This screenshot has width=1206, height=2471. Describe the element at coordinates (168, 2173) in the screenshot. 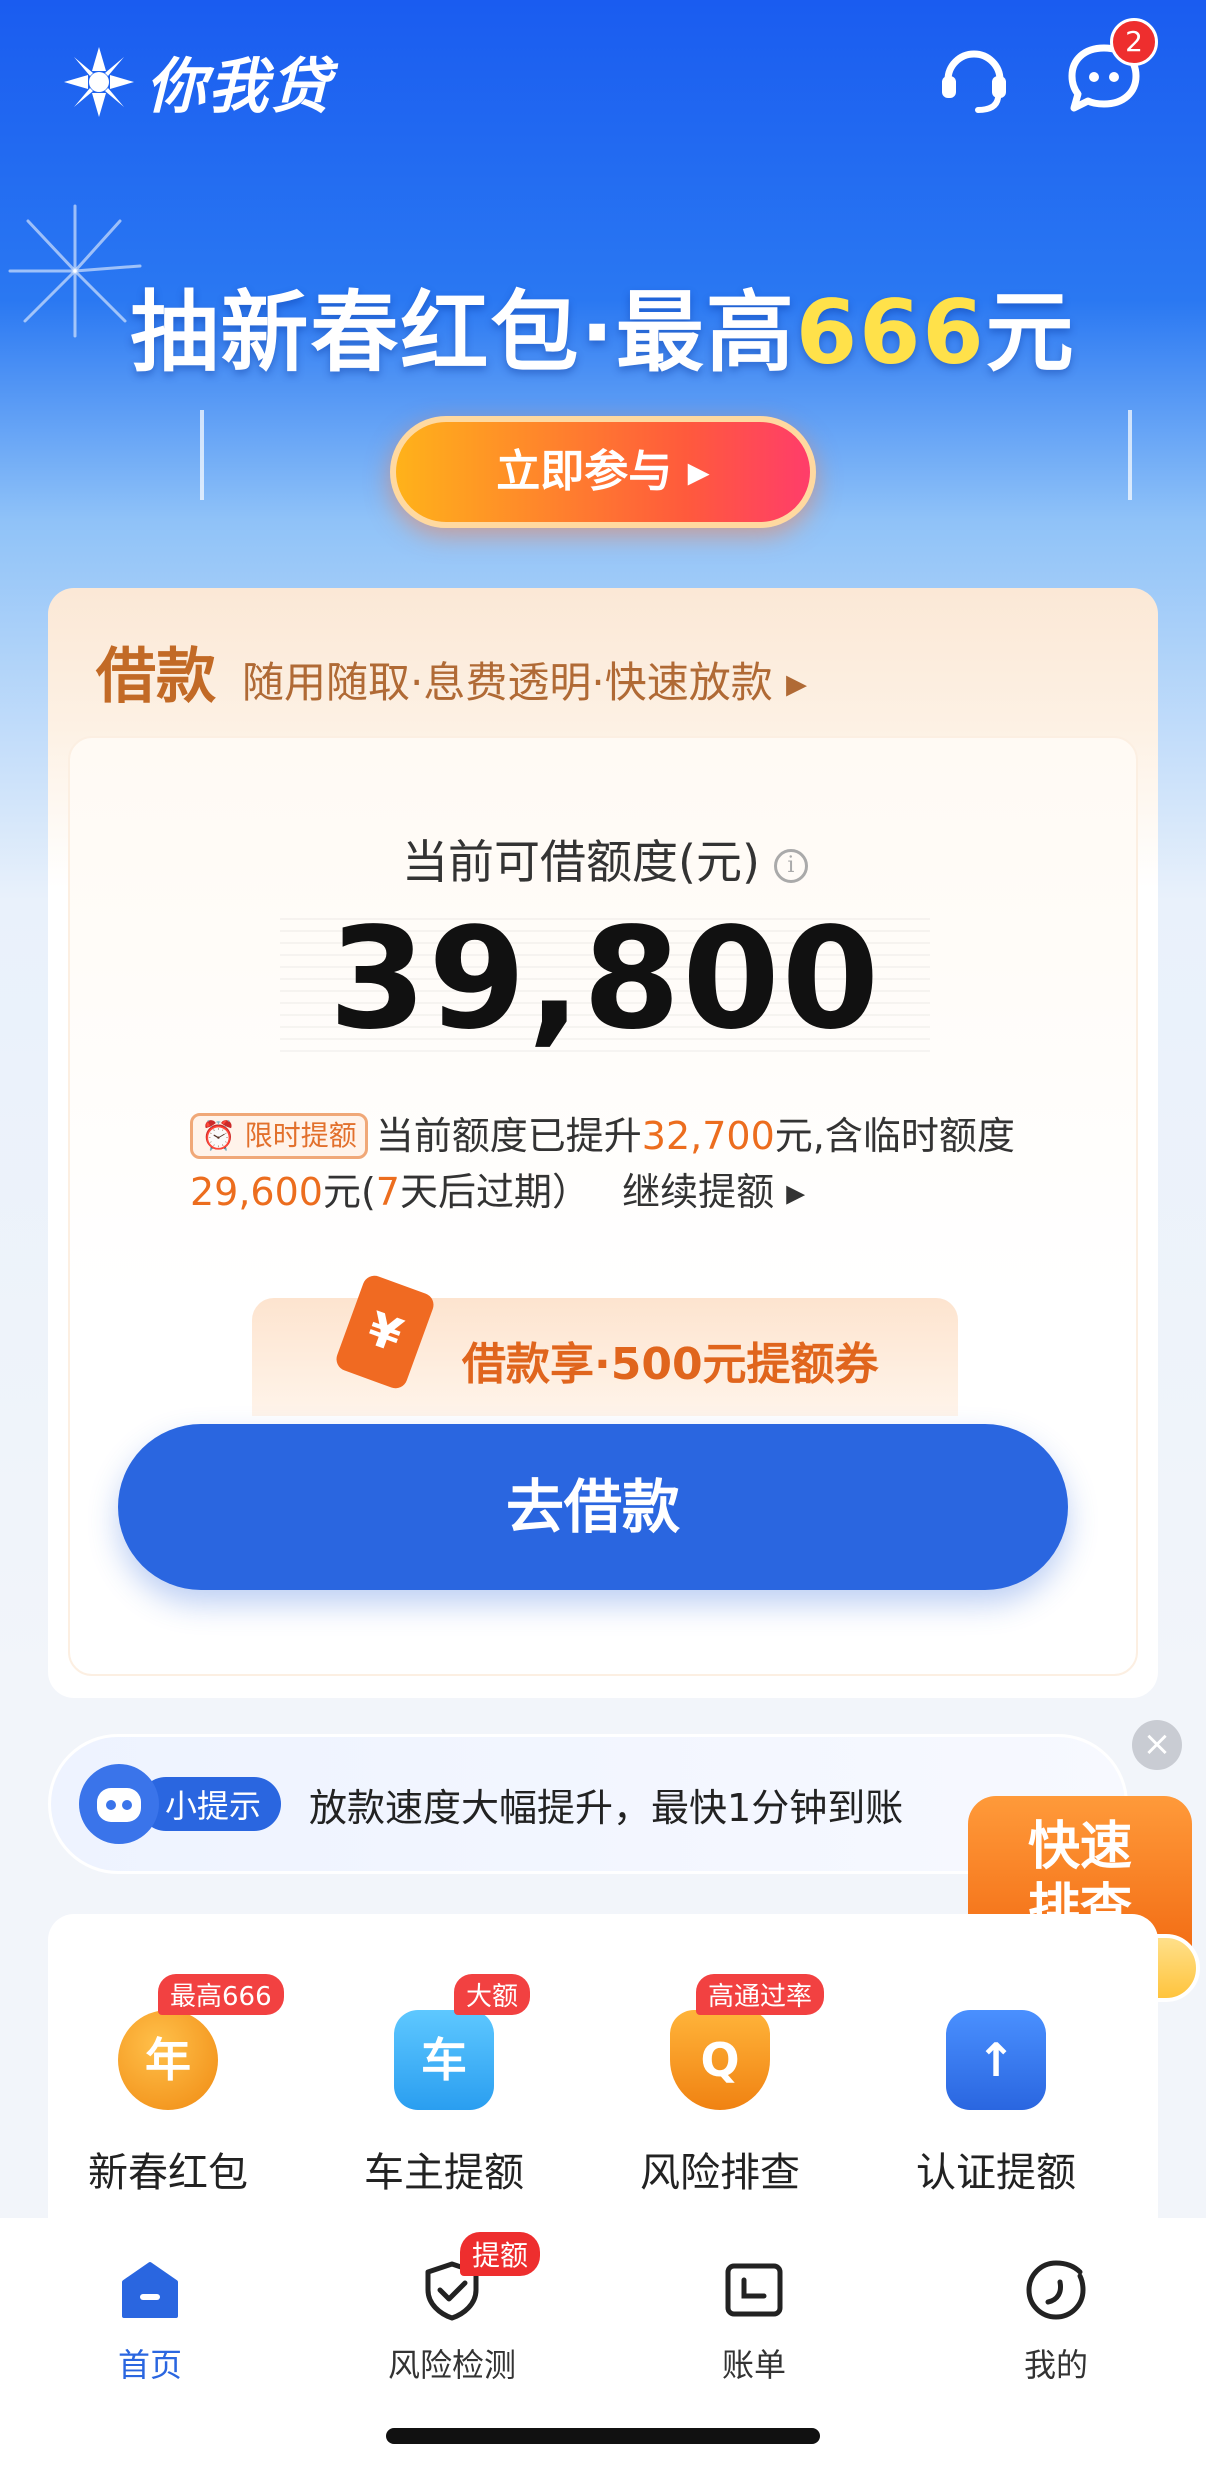

I see `service-label: 新春红包` at that location.